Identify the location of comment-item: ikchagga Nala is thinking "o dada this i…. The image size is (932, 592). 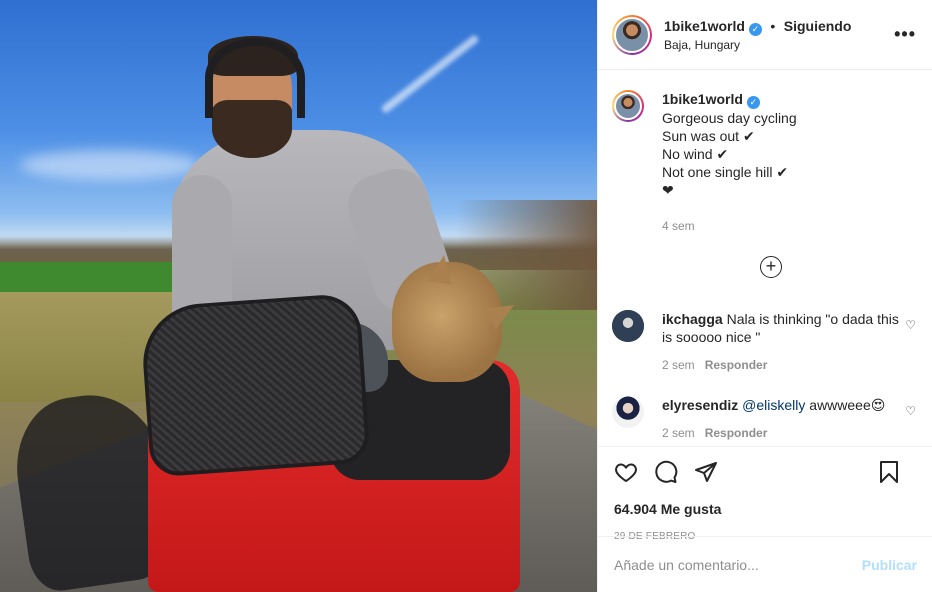
(764, 342).